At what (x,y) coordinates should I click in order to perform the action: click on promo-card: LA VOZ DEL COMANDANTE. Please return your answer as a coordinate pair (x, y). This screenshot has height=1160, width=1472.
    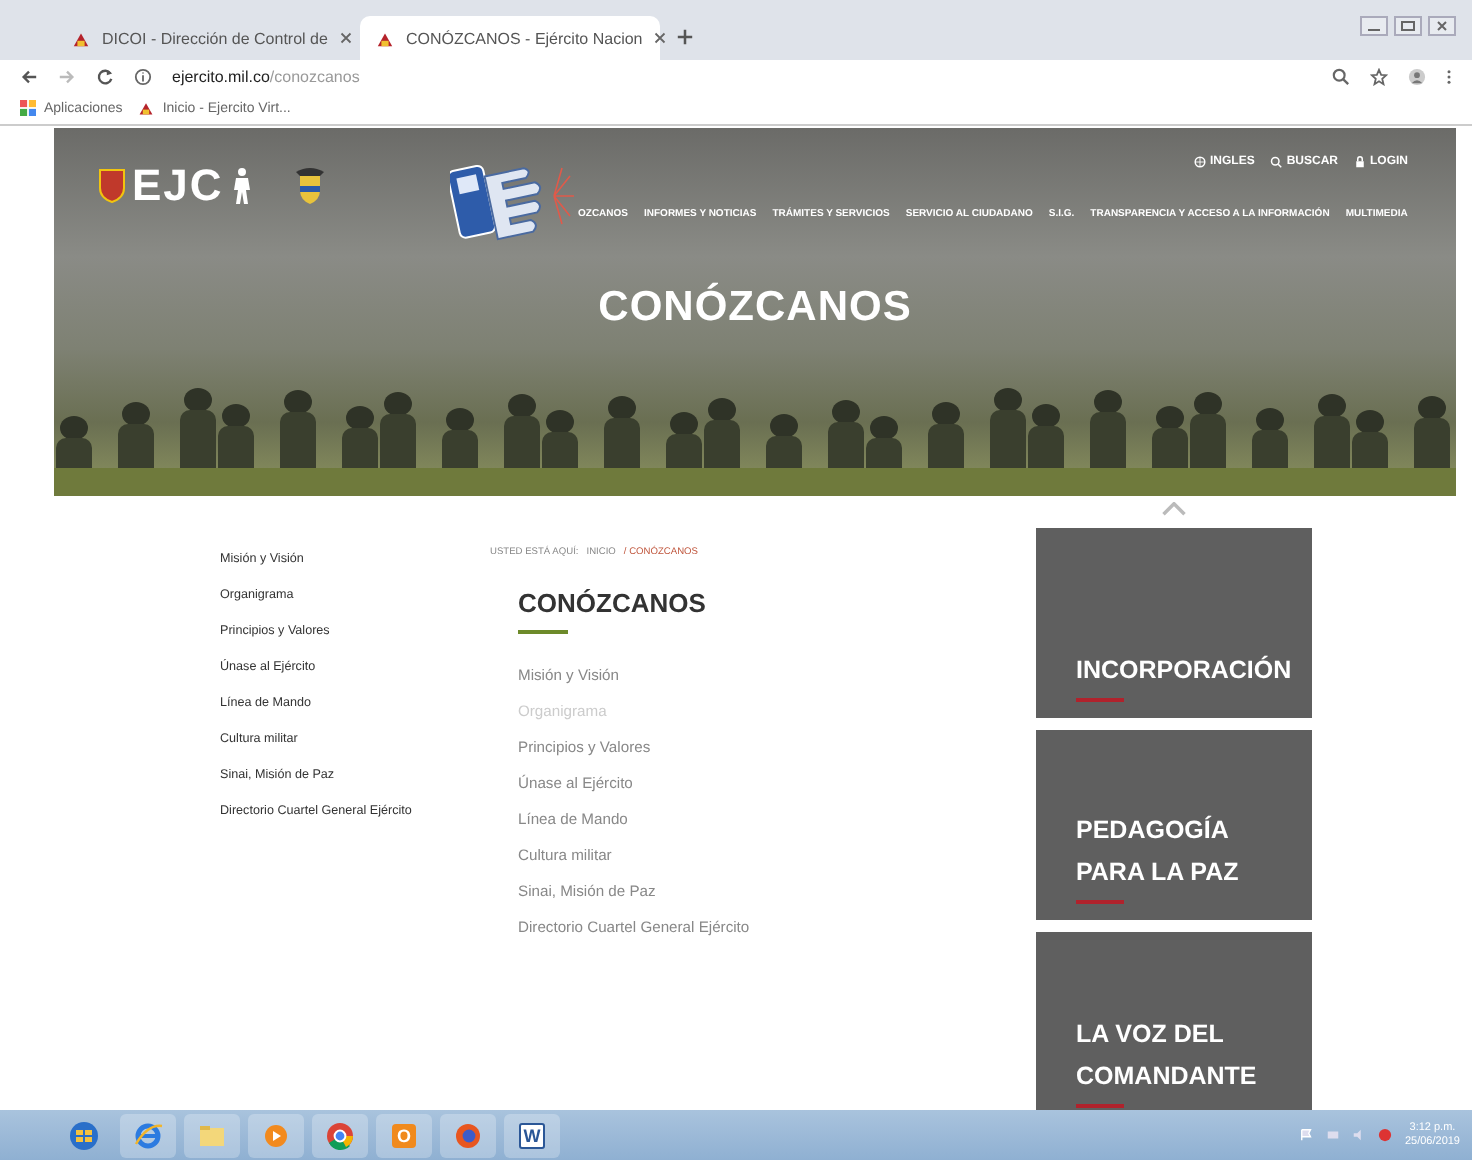
    Looking at the image, I should click on (1174, 1021).